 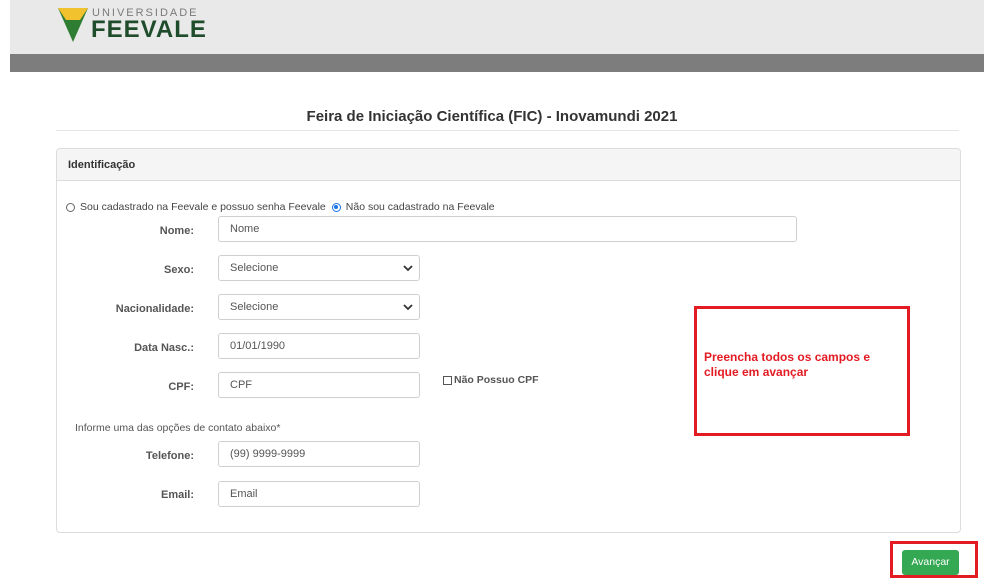 What do you see at coordinates (507, 229) in the screenshot?
I see `nome-input: Nome` at bounding box center [507, 229].